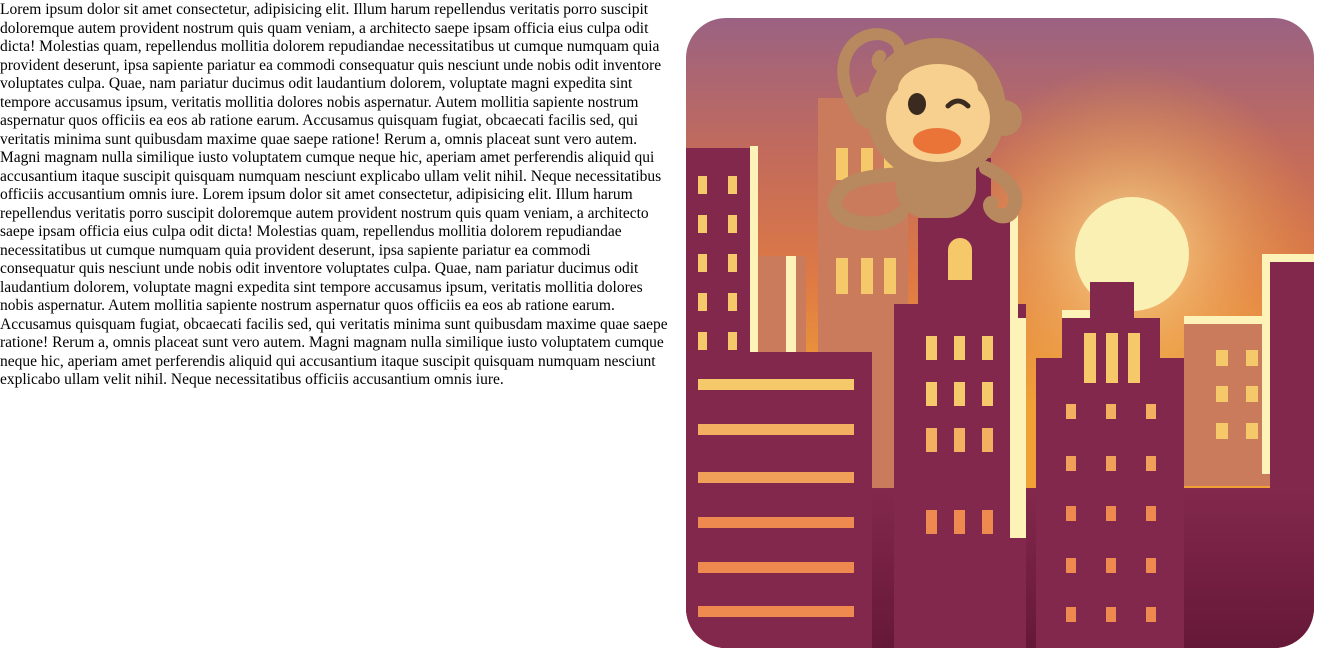  I want to click on tower-arch-window, so click(960, 259).